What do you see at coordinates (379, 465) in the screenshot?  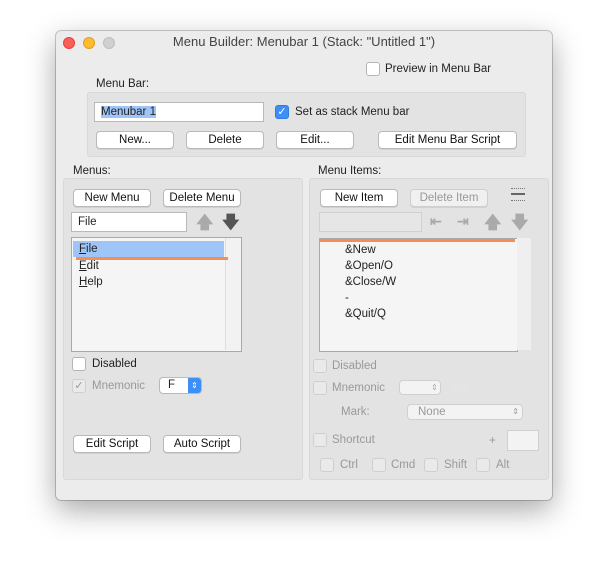 I see `cmd-checkbox` at bounding box center [379, 465].